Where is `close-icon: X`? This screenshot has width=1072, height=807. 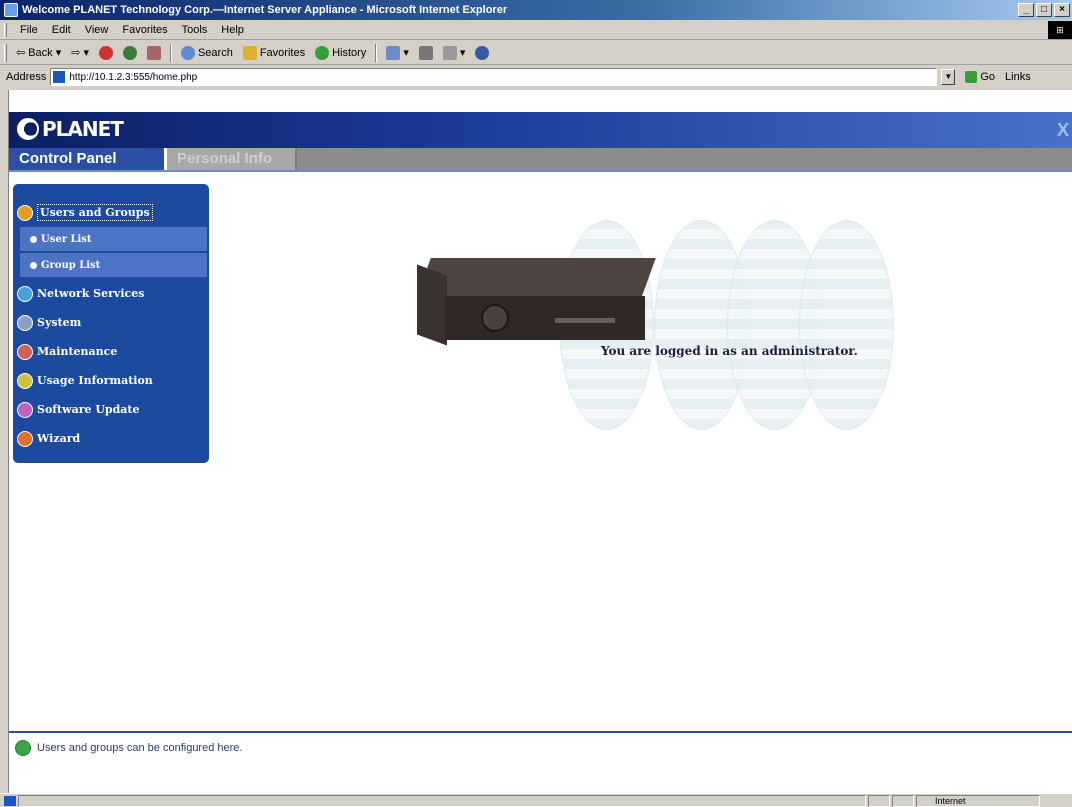 close-icon: X is located at coordinates (1063, 130).